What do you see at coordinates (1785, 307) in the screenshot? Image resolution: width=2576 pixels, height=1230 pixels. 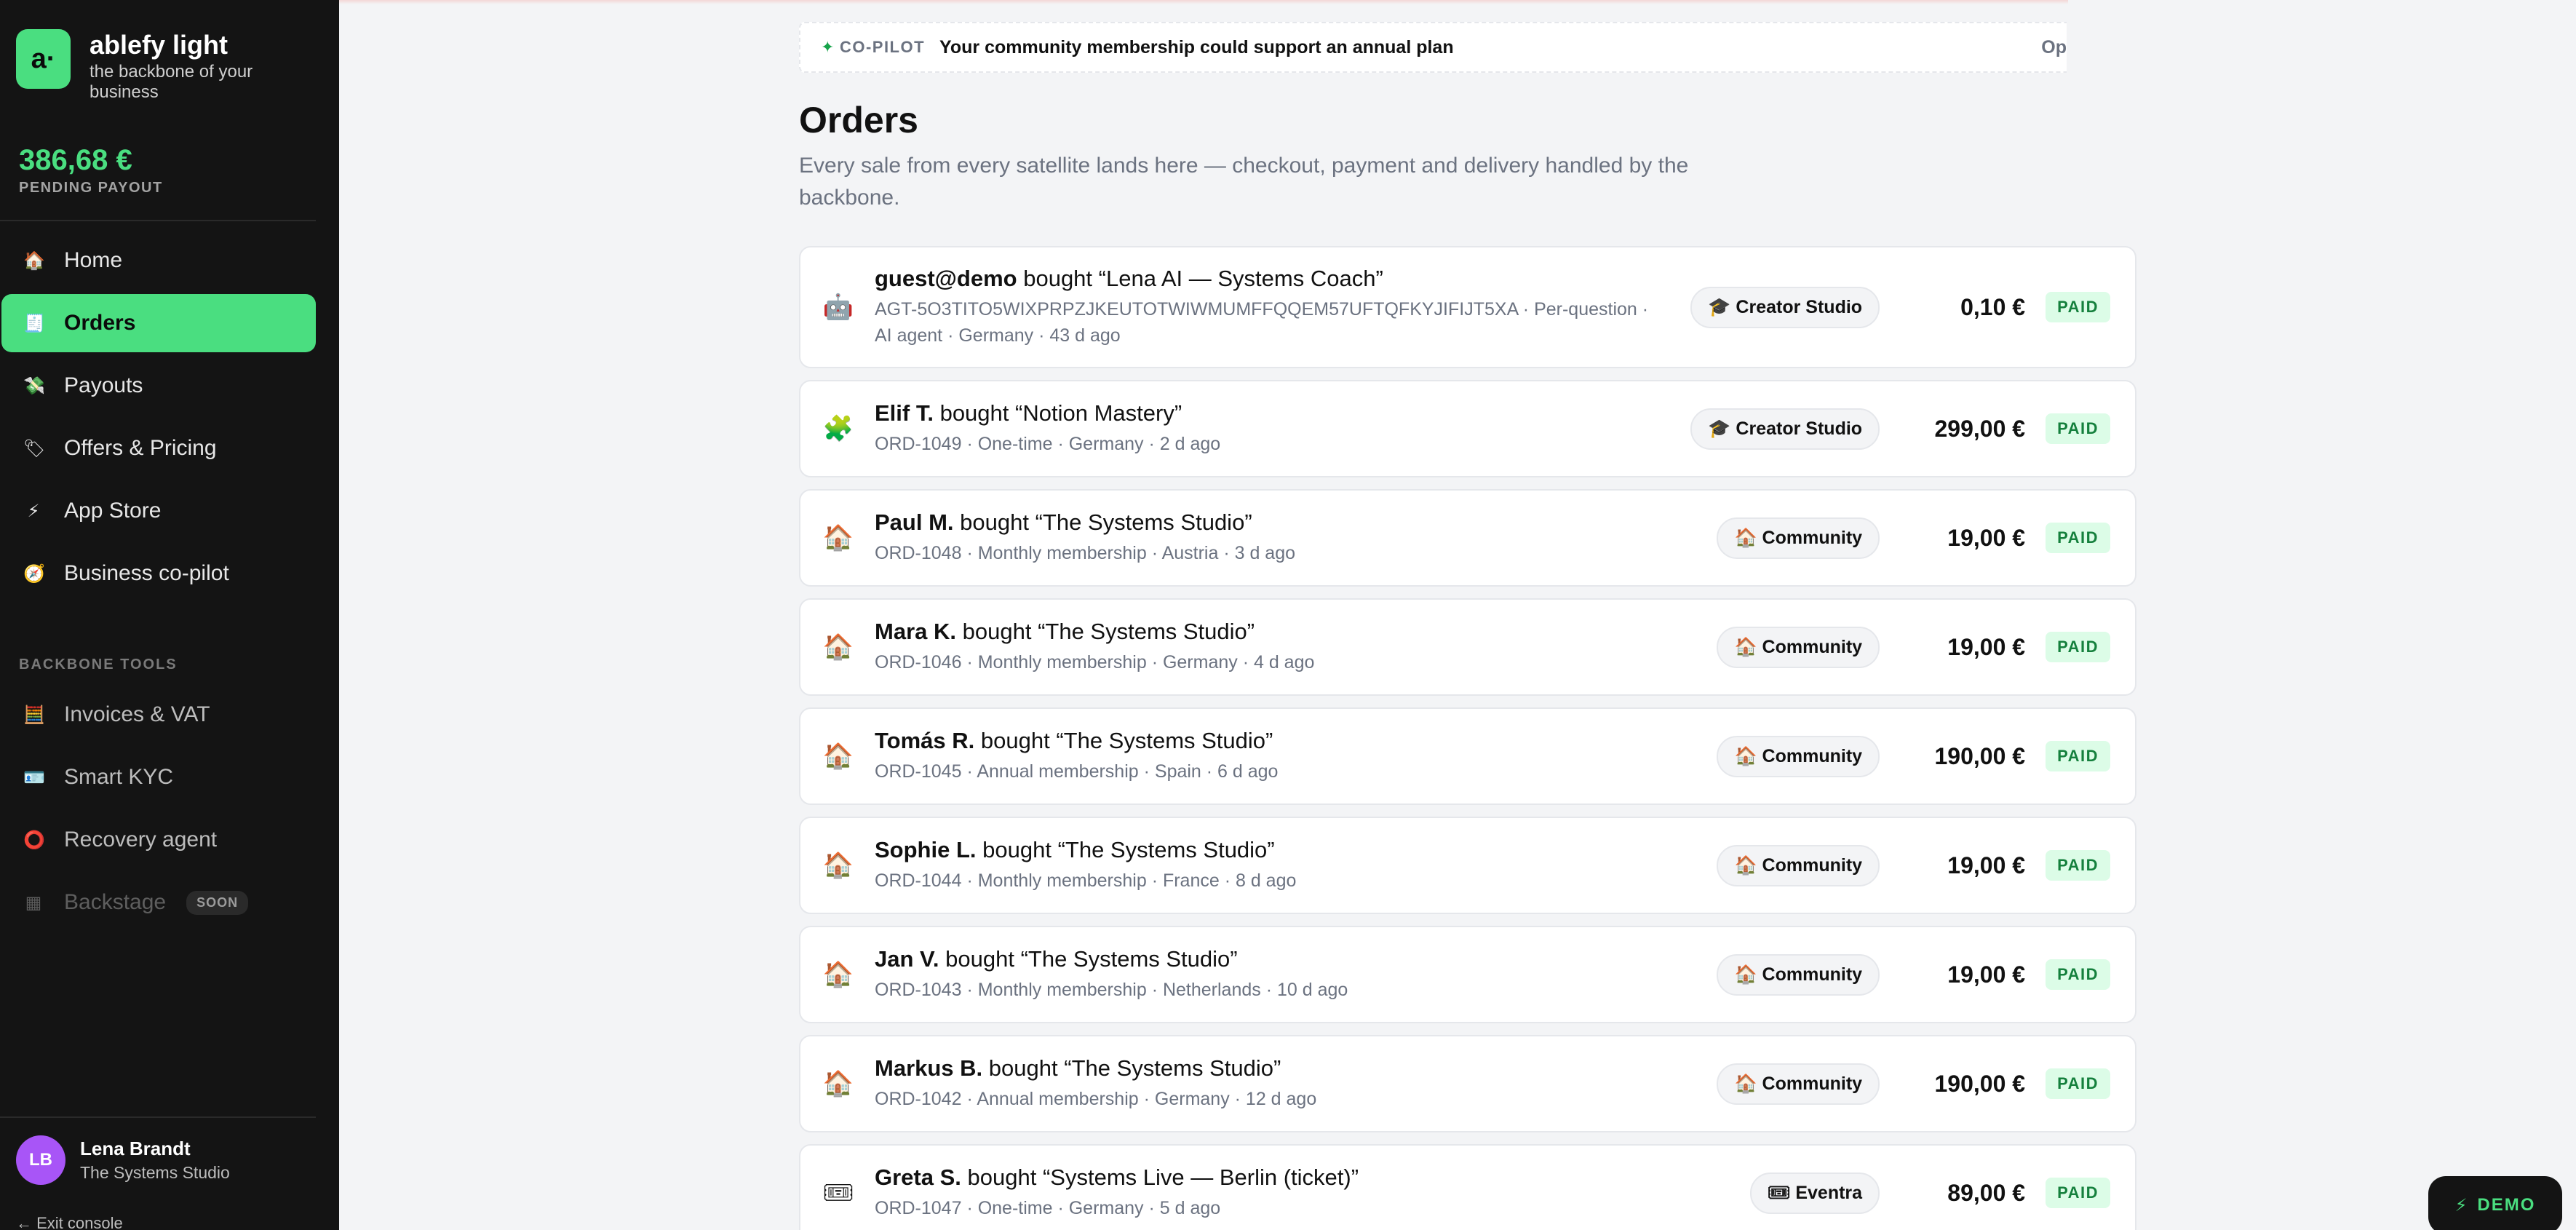 I see `source-chip: 🎓 Creator Studio` at bounding box center [1785, 307].